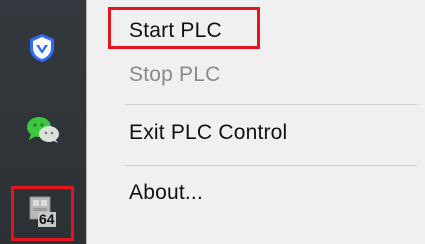 The height and width of the screenshot is (244, 425). I want to click on menu-label-stop-plc: Stop PLC, so click(175, 74).